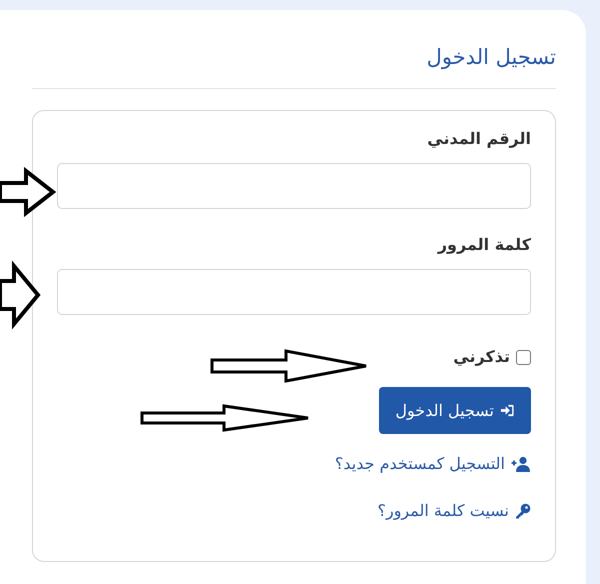 This screenshot has width=600, height=584. What do you see at coordinates (432, 464) in the screenshot?
I see `link: التسجيل كمستخدم جديد؟` at bounding box center [432, 464].